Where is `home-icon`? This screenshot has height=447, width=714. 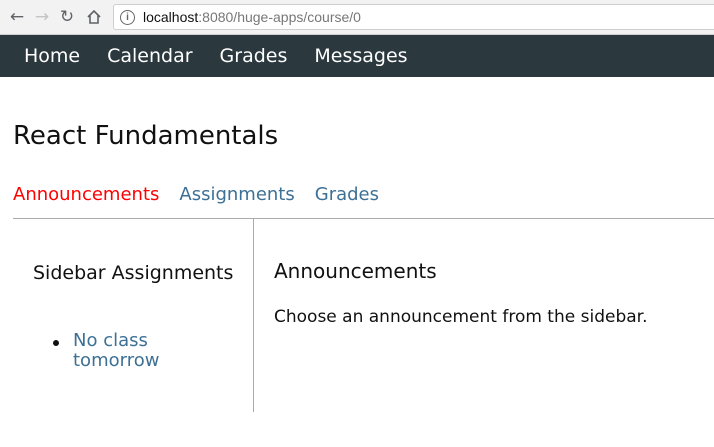 home-icon is located at coordinates (94, 17).